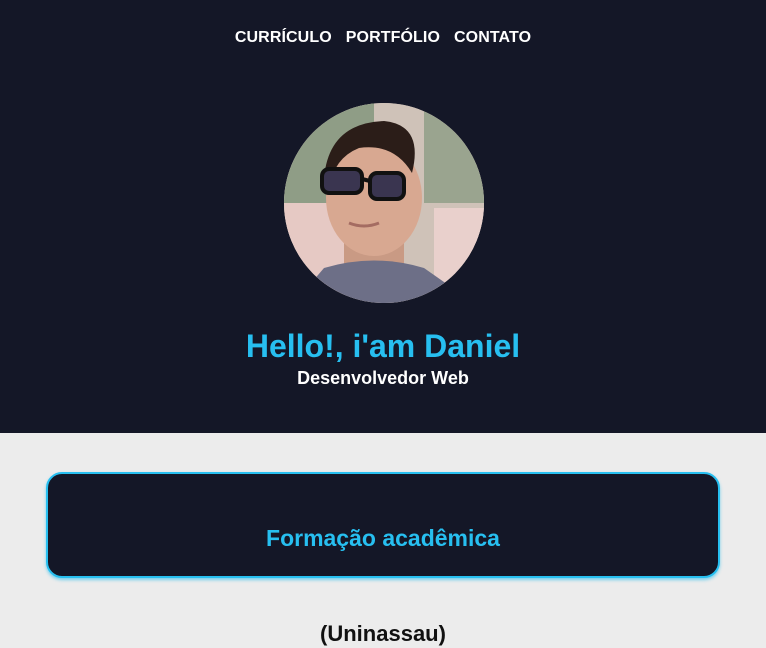 This screenshot has width=766, height=648. I want to click on profile-photo, so click(384, 203).